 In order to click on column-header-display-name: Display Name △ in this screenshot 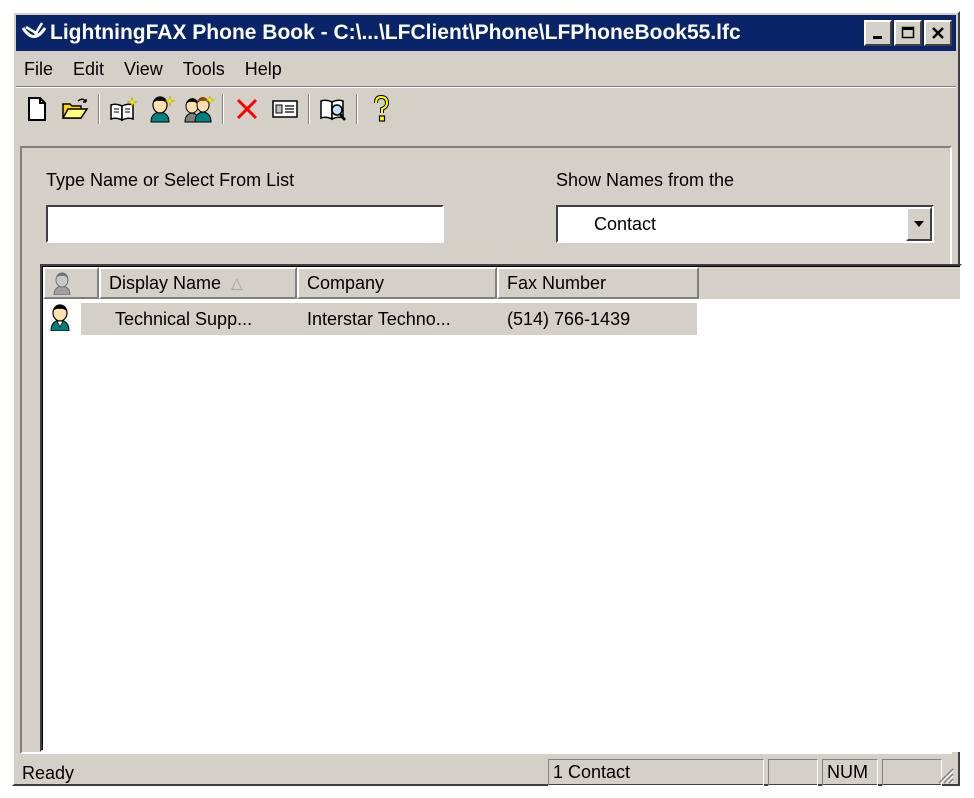, I will do `click(198, 283)`.